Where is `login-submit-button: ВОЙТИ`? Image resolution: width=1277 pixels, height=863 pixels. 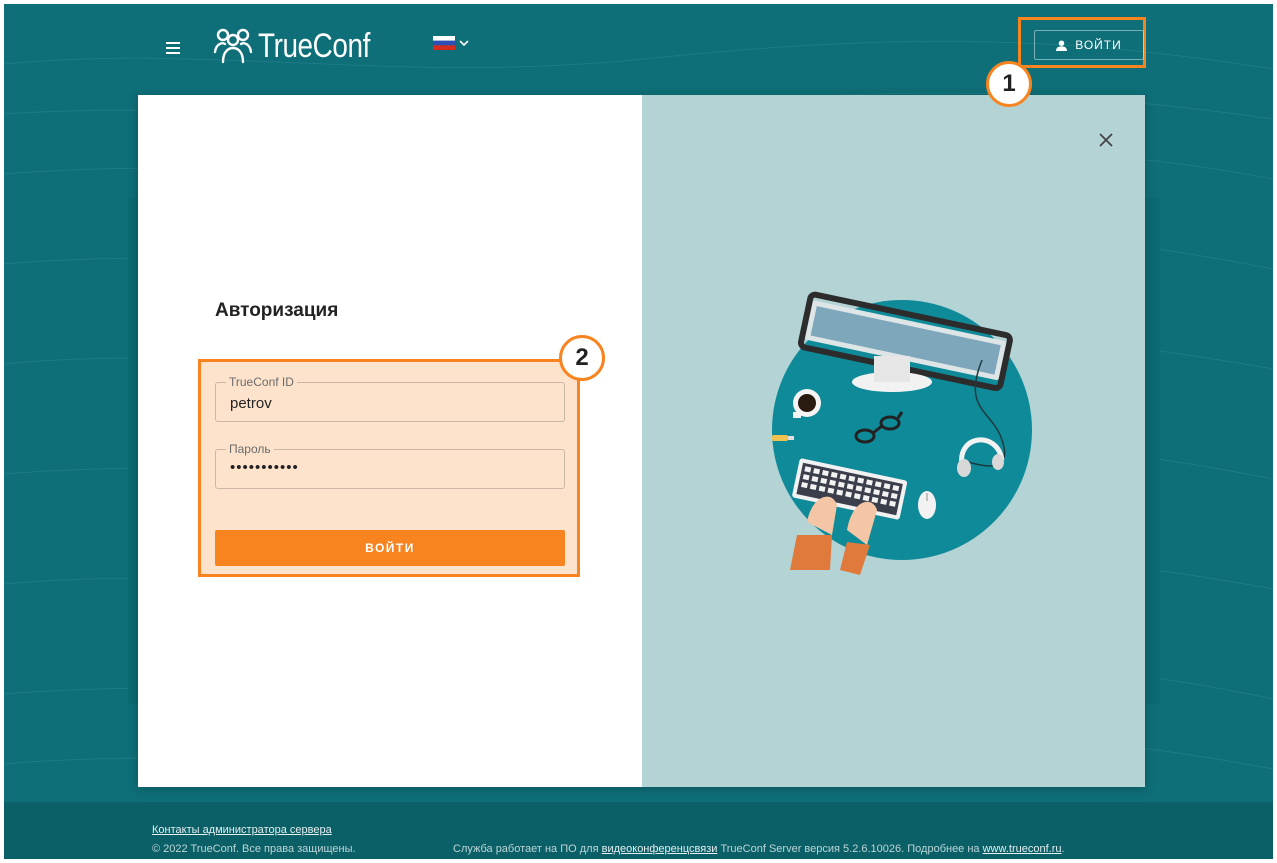
login-submit-button: ВОЙТИ is located at coordinates (390, 548).